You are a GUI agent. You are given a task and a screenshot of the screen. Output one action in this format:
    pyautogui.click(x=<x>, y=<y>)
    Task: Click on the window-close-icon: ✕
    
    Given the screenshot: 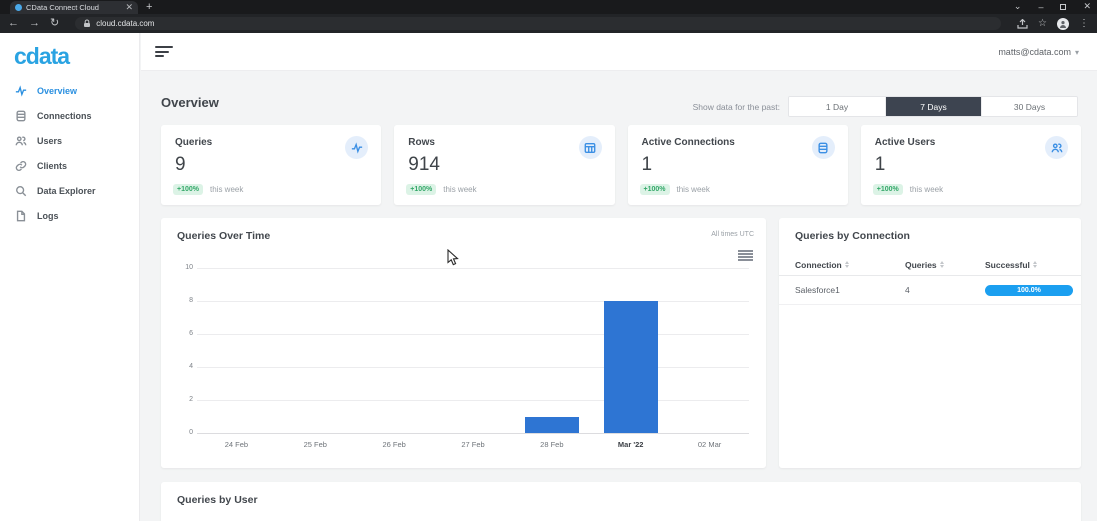 What is the action you would take?
    pyautogui.click(x=1087, y=6)
    